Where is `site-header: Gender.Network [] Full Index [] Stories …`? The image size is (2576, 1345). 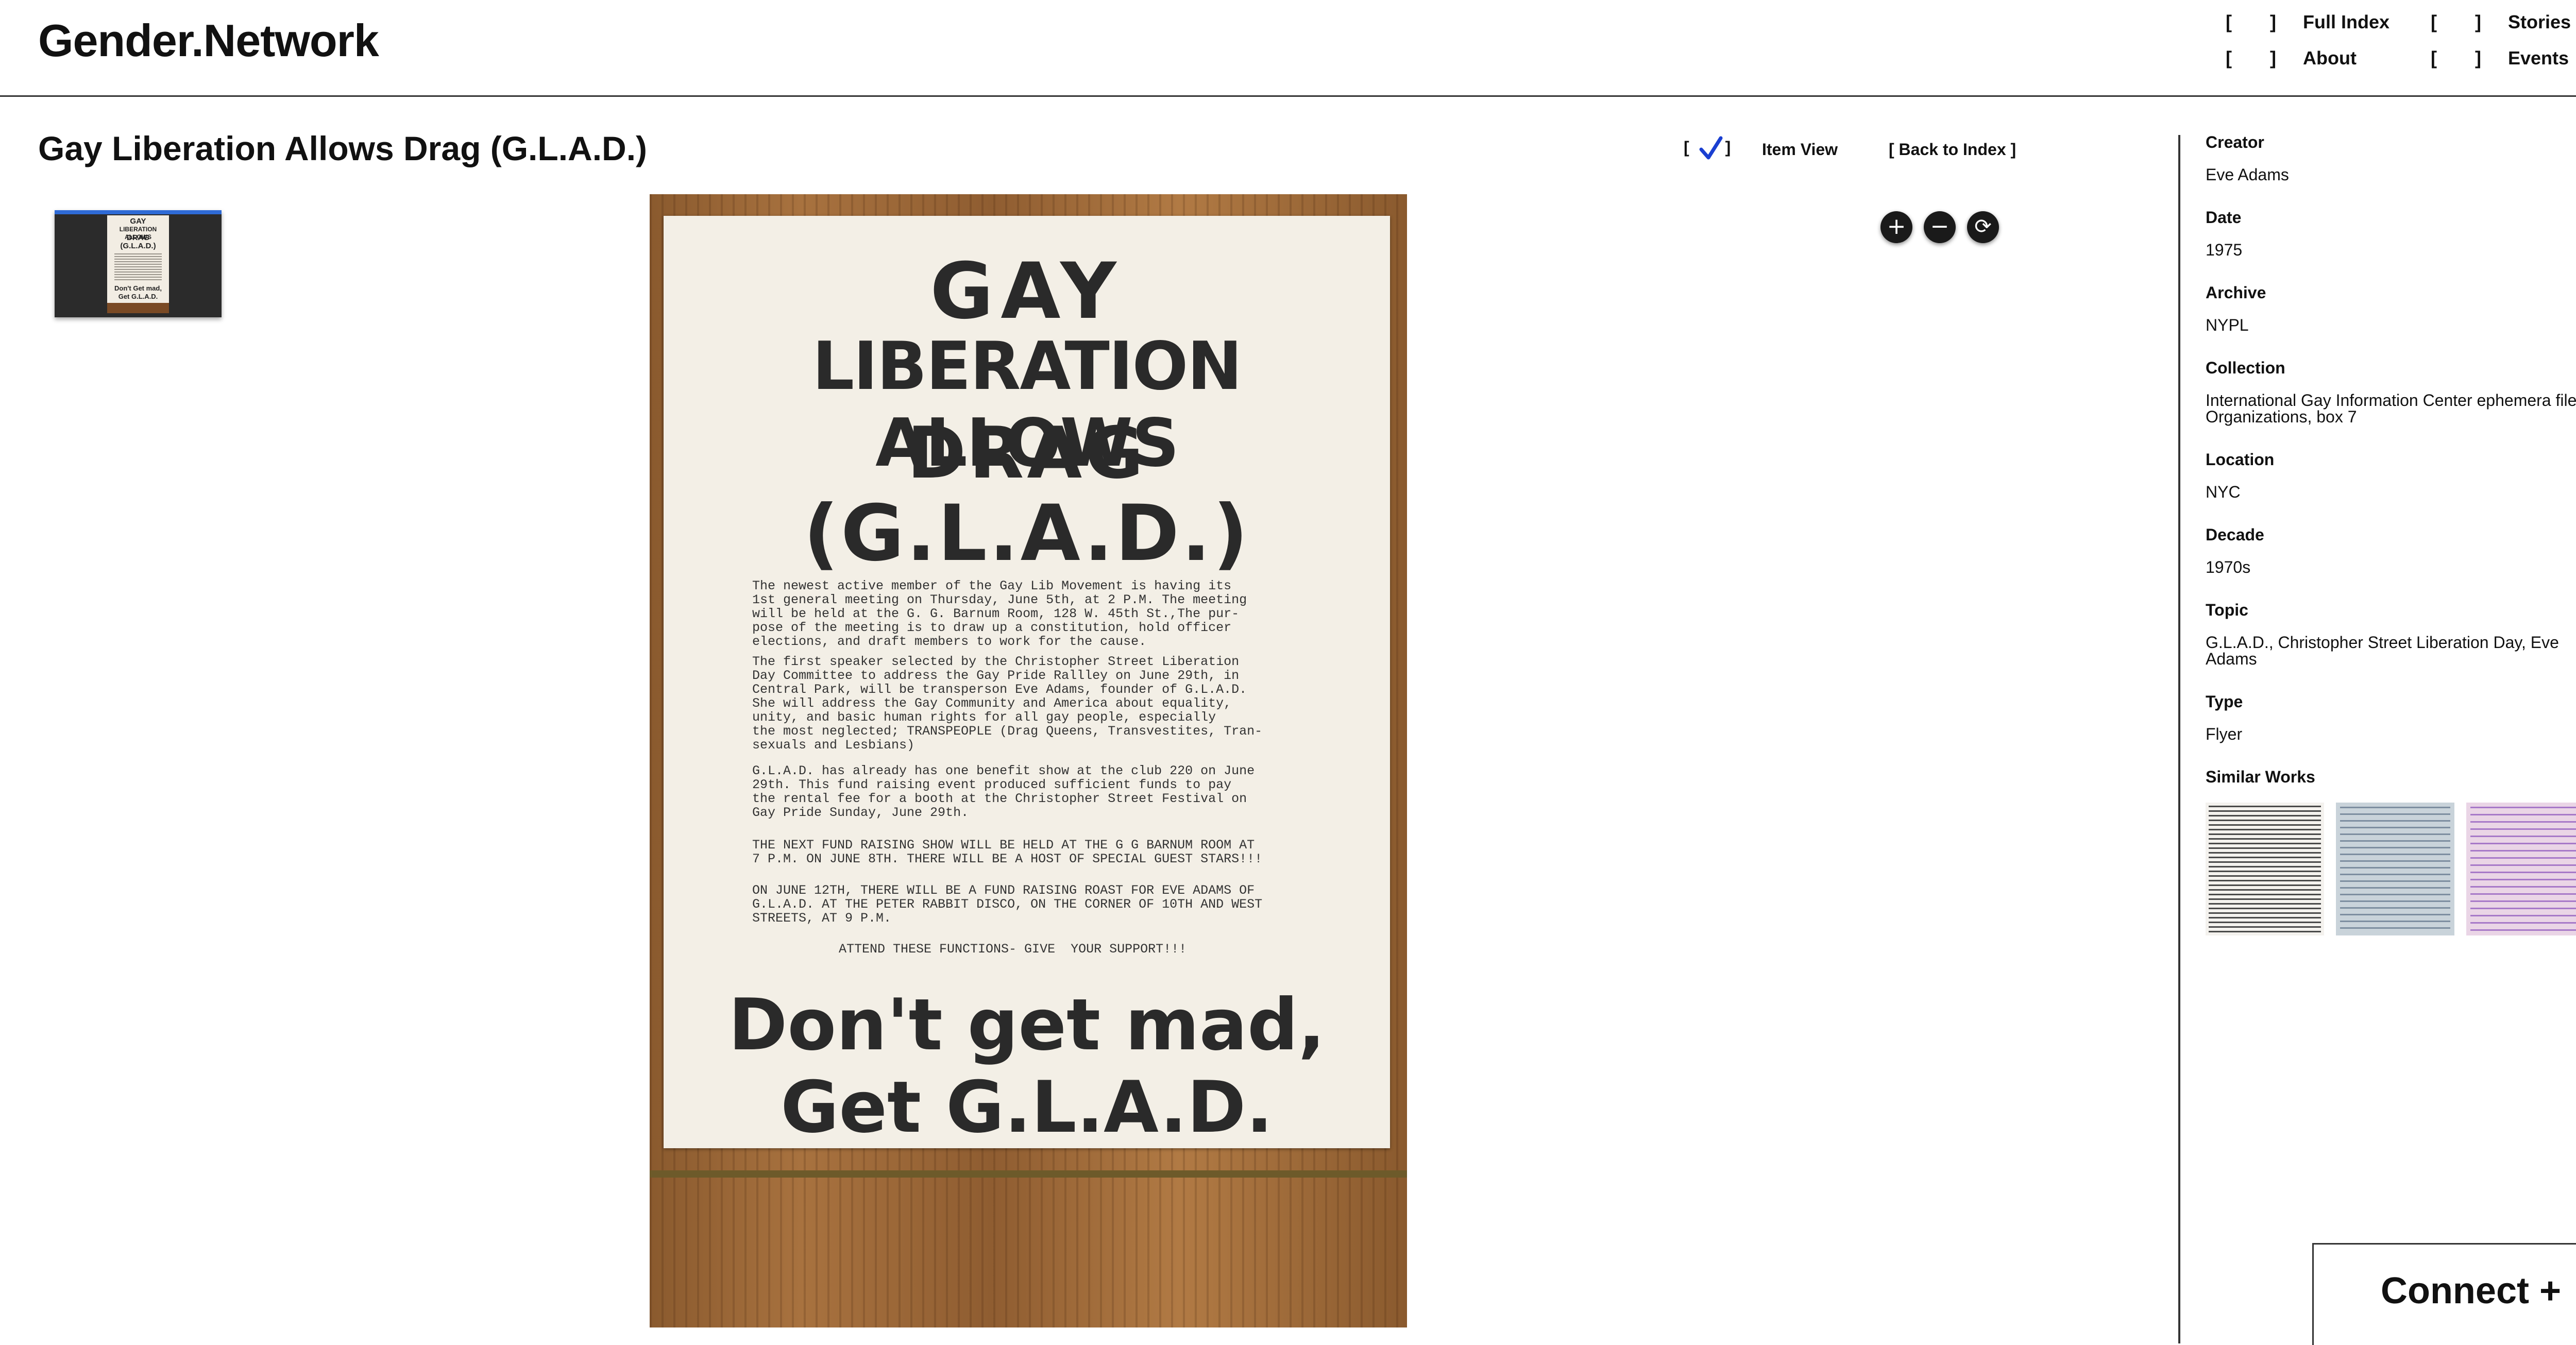 site-header: Gender.Network [] Full Index [] Stories … is located at coordinates (1288, 49).